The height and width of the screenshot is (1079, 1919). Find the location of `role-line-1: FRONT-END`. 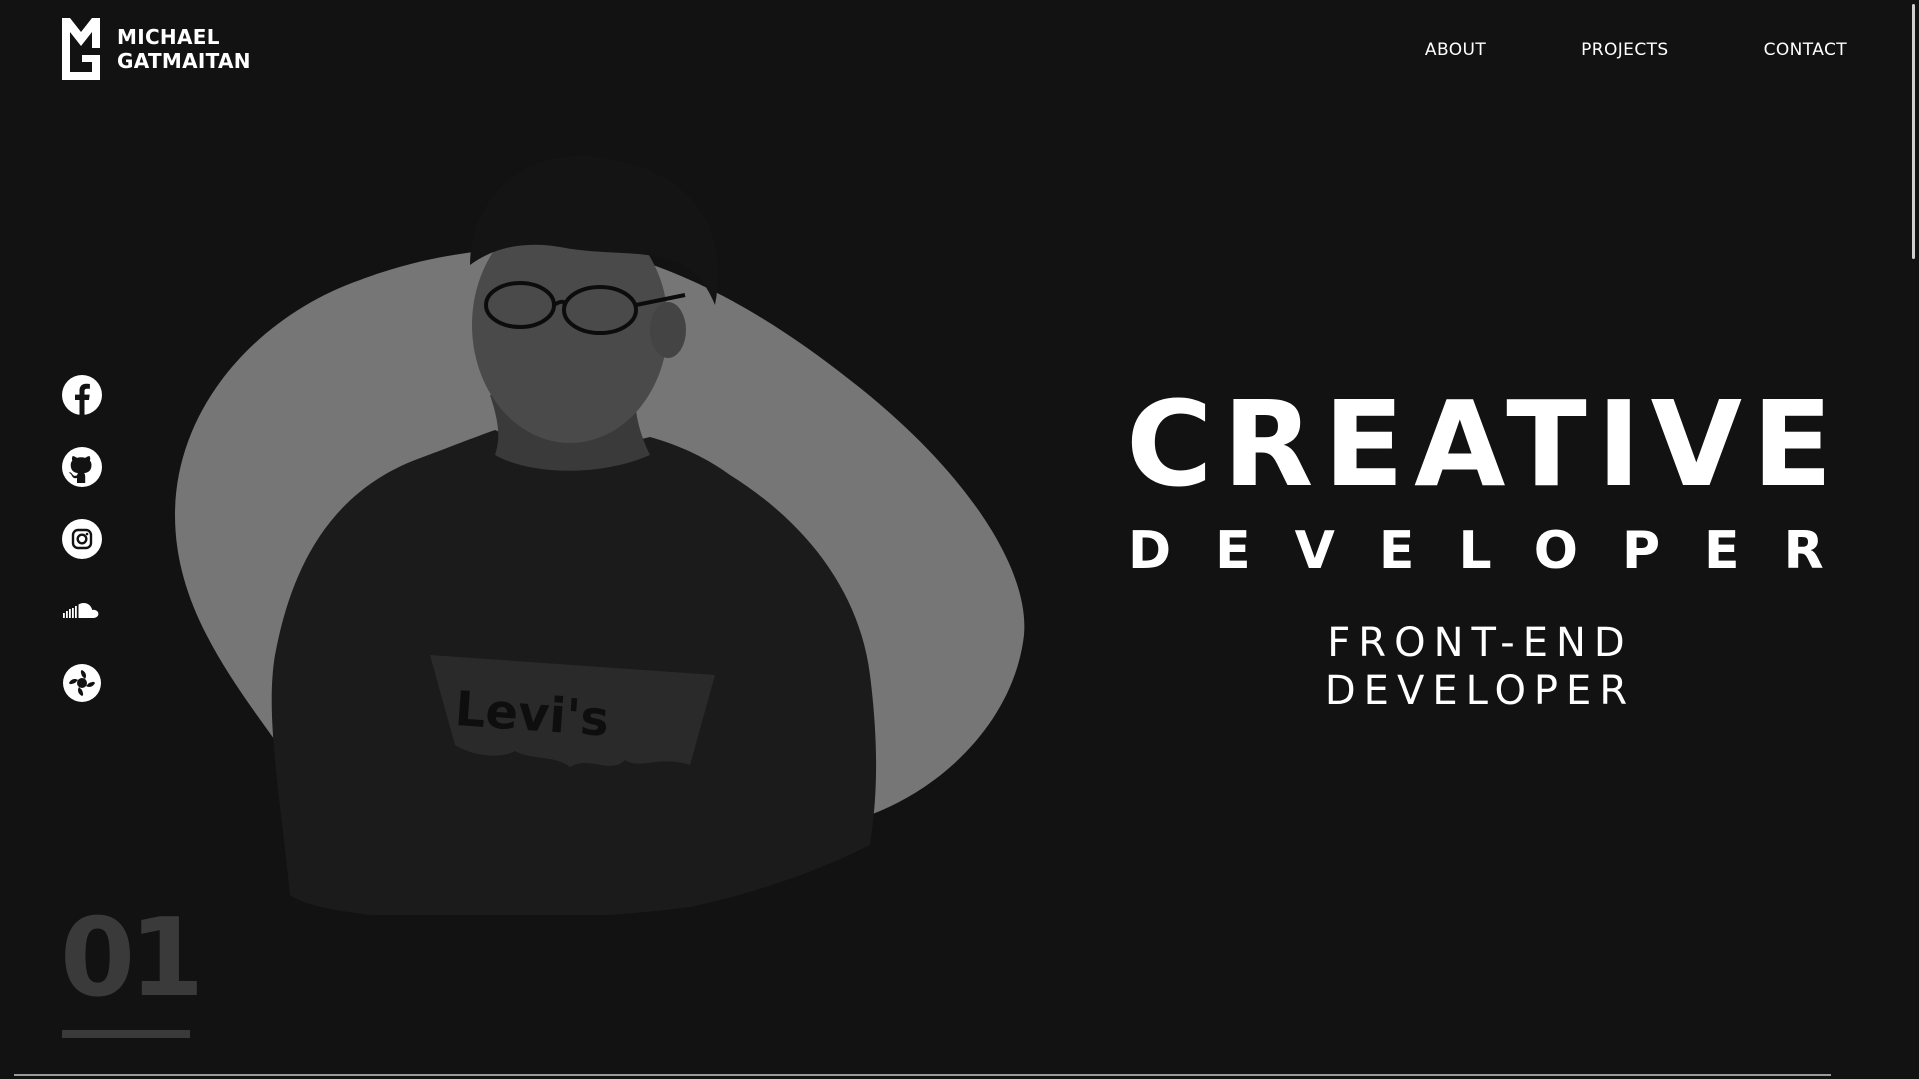

role-line-1: FRONT-END is located at coordinates (1480, 643).